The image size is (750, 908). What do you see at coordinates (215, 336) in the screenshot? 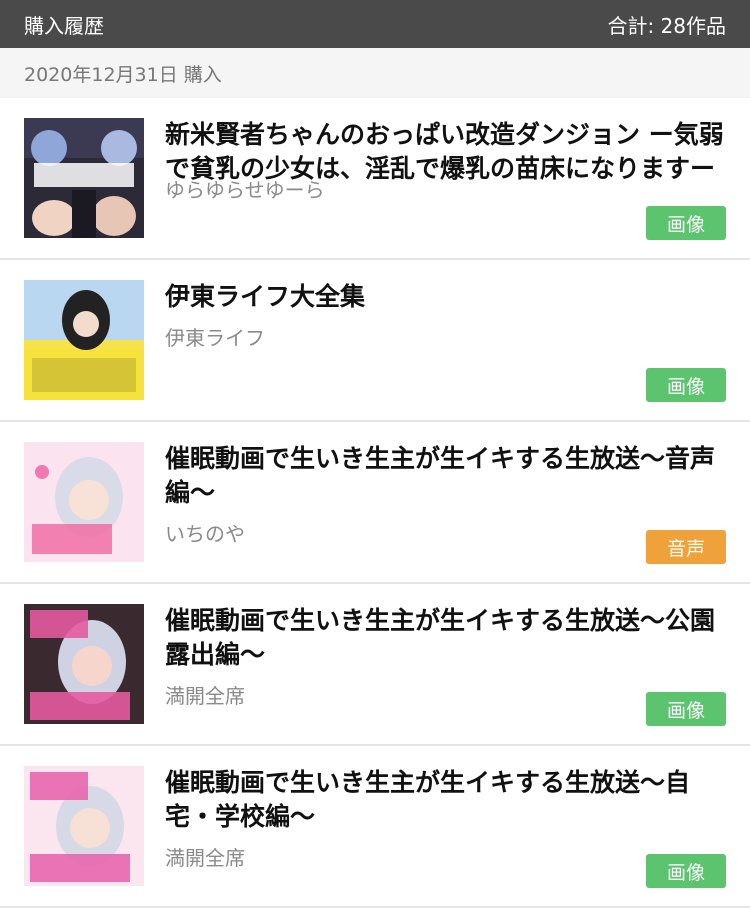
I see `product-author: 伊東ライフ` at bounding box center [215, 336].